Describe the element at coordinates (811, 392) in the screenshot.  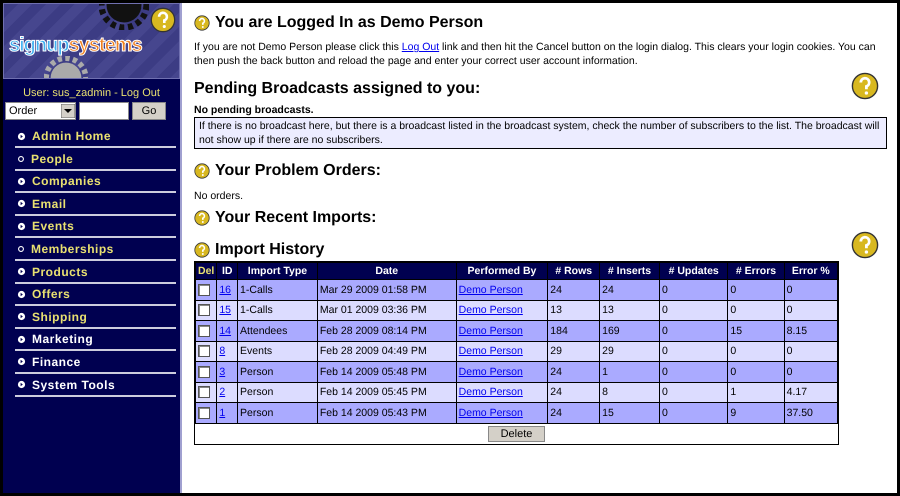
I see `table-cell: 4.17` at that location.